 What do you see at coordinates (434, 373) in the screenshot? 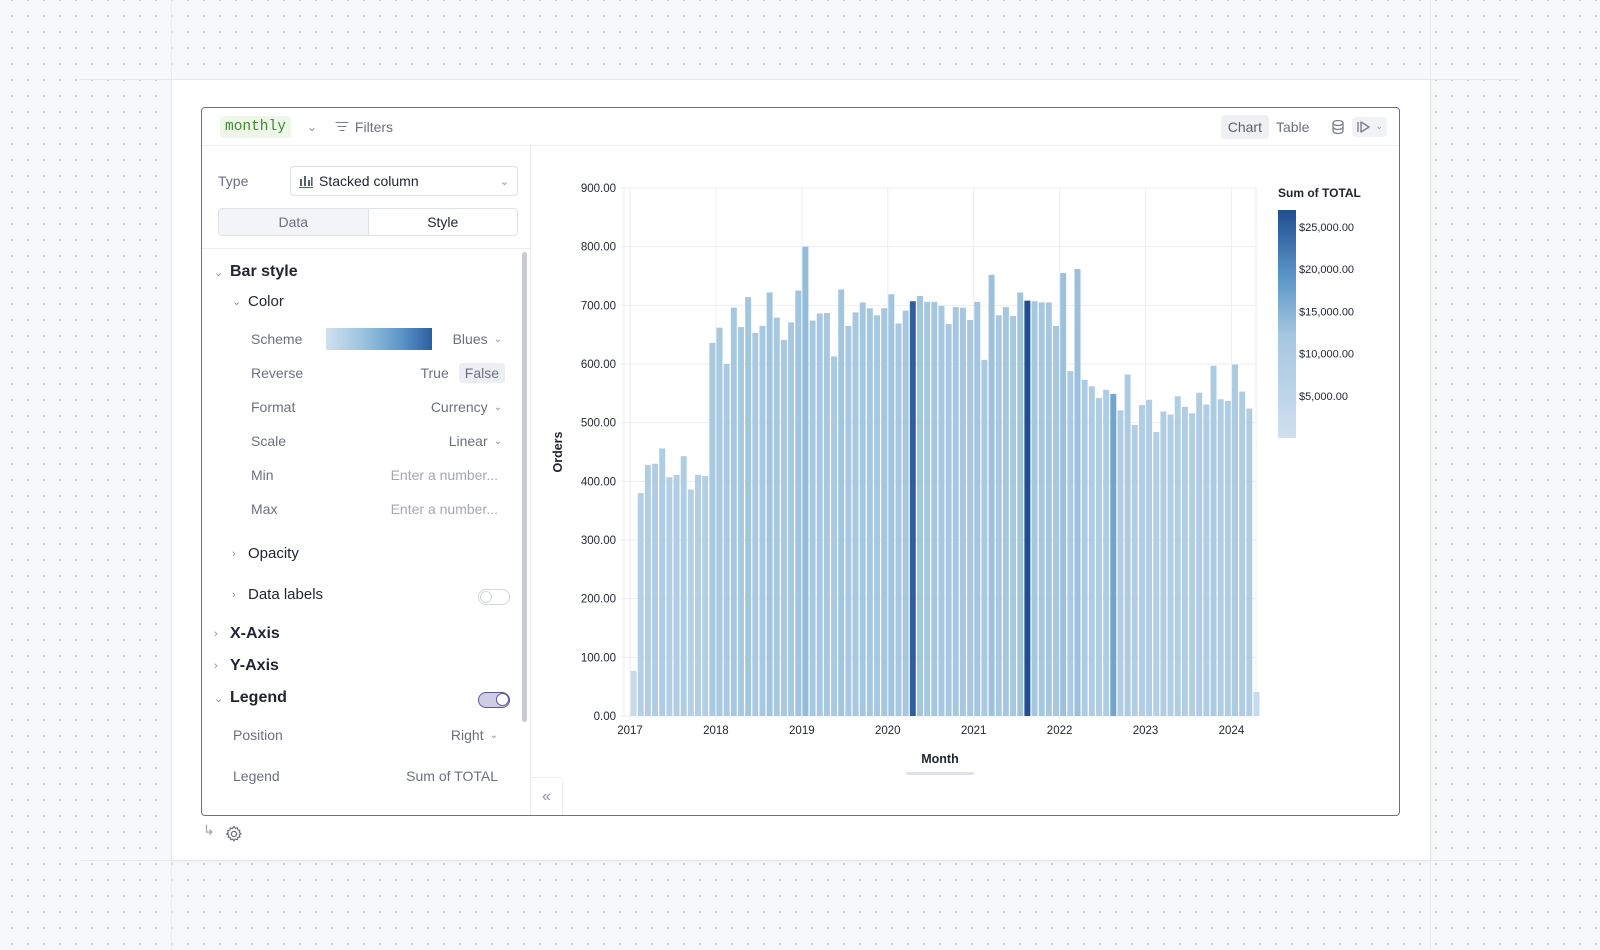
I see `reverse-true-option: True` at bounding box center [434, 373].